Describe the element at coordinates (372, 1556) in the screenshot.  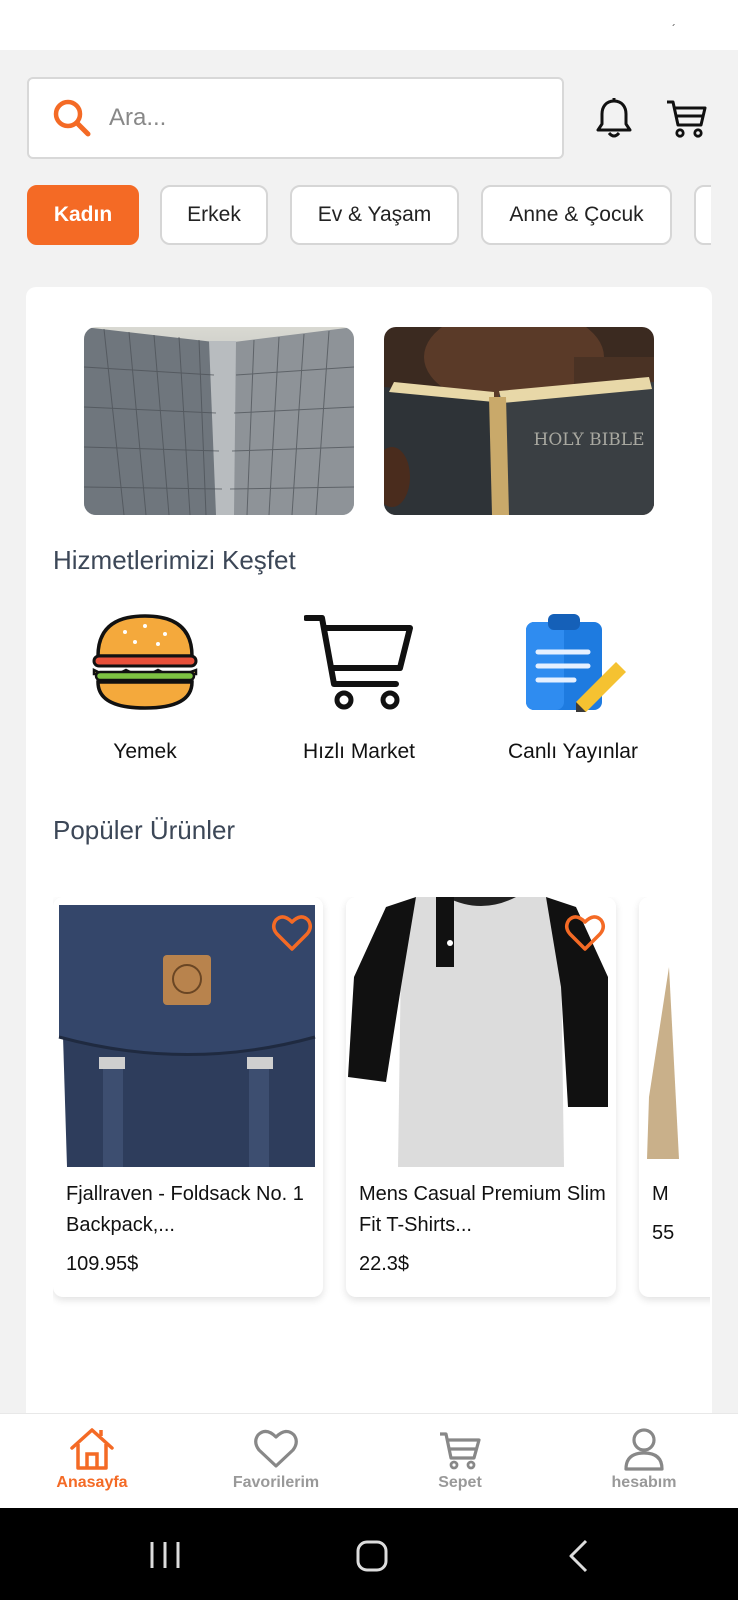
I see `home-circle-icon` at that location.